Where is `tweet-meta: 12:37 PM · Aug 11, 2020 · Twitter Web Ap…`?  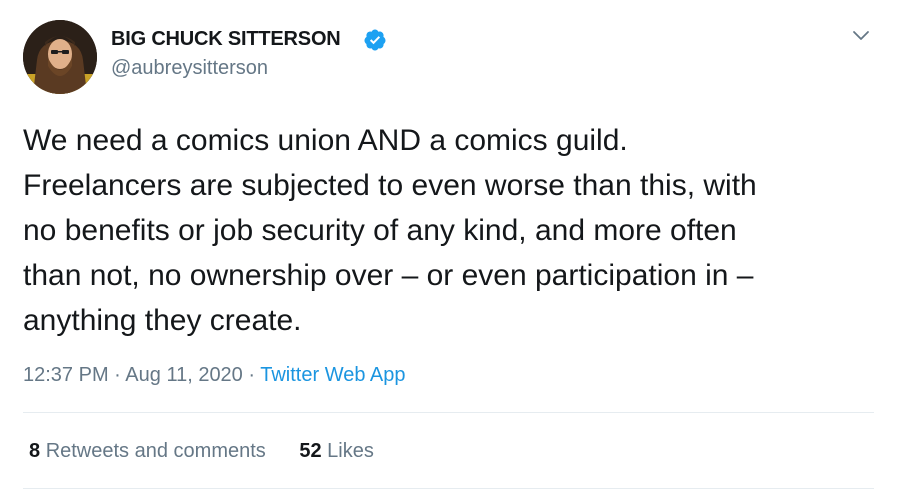
tweet-meta: 12:37 PM · Aug 11, 2020 · Twitter Web Ap… is located at coordinates (214, 375).